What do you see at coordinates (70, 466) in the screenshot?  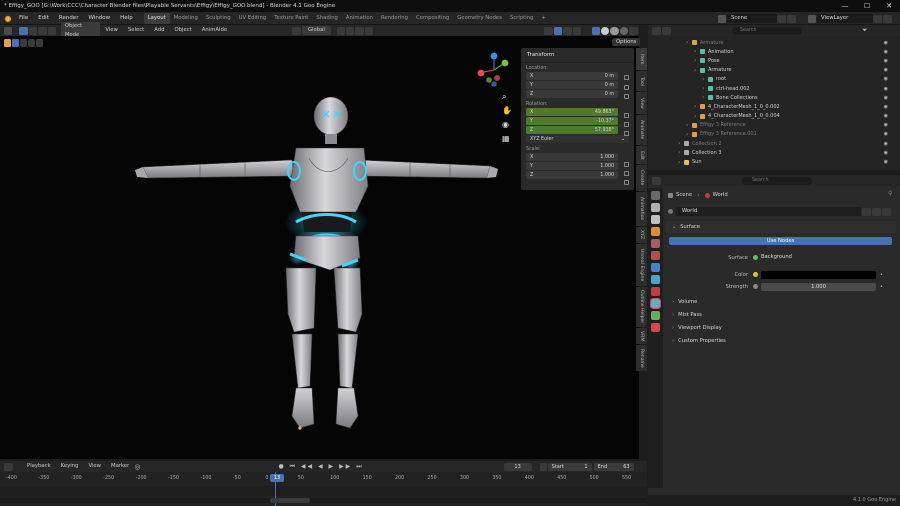 I see `timeline-menu-keying: Keying` at bounding box center [70, 466].